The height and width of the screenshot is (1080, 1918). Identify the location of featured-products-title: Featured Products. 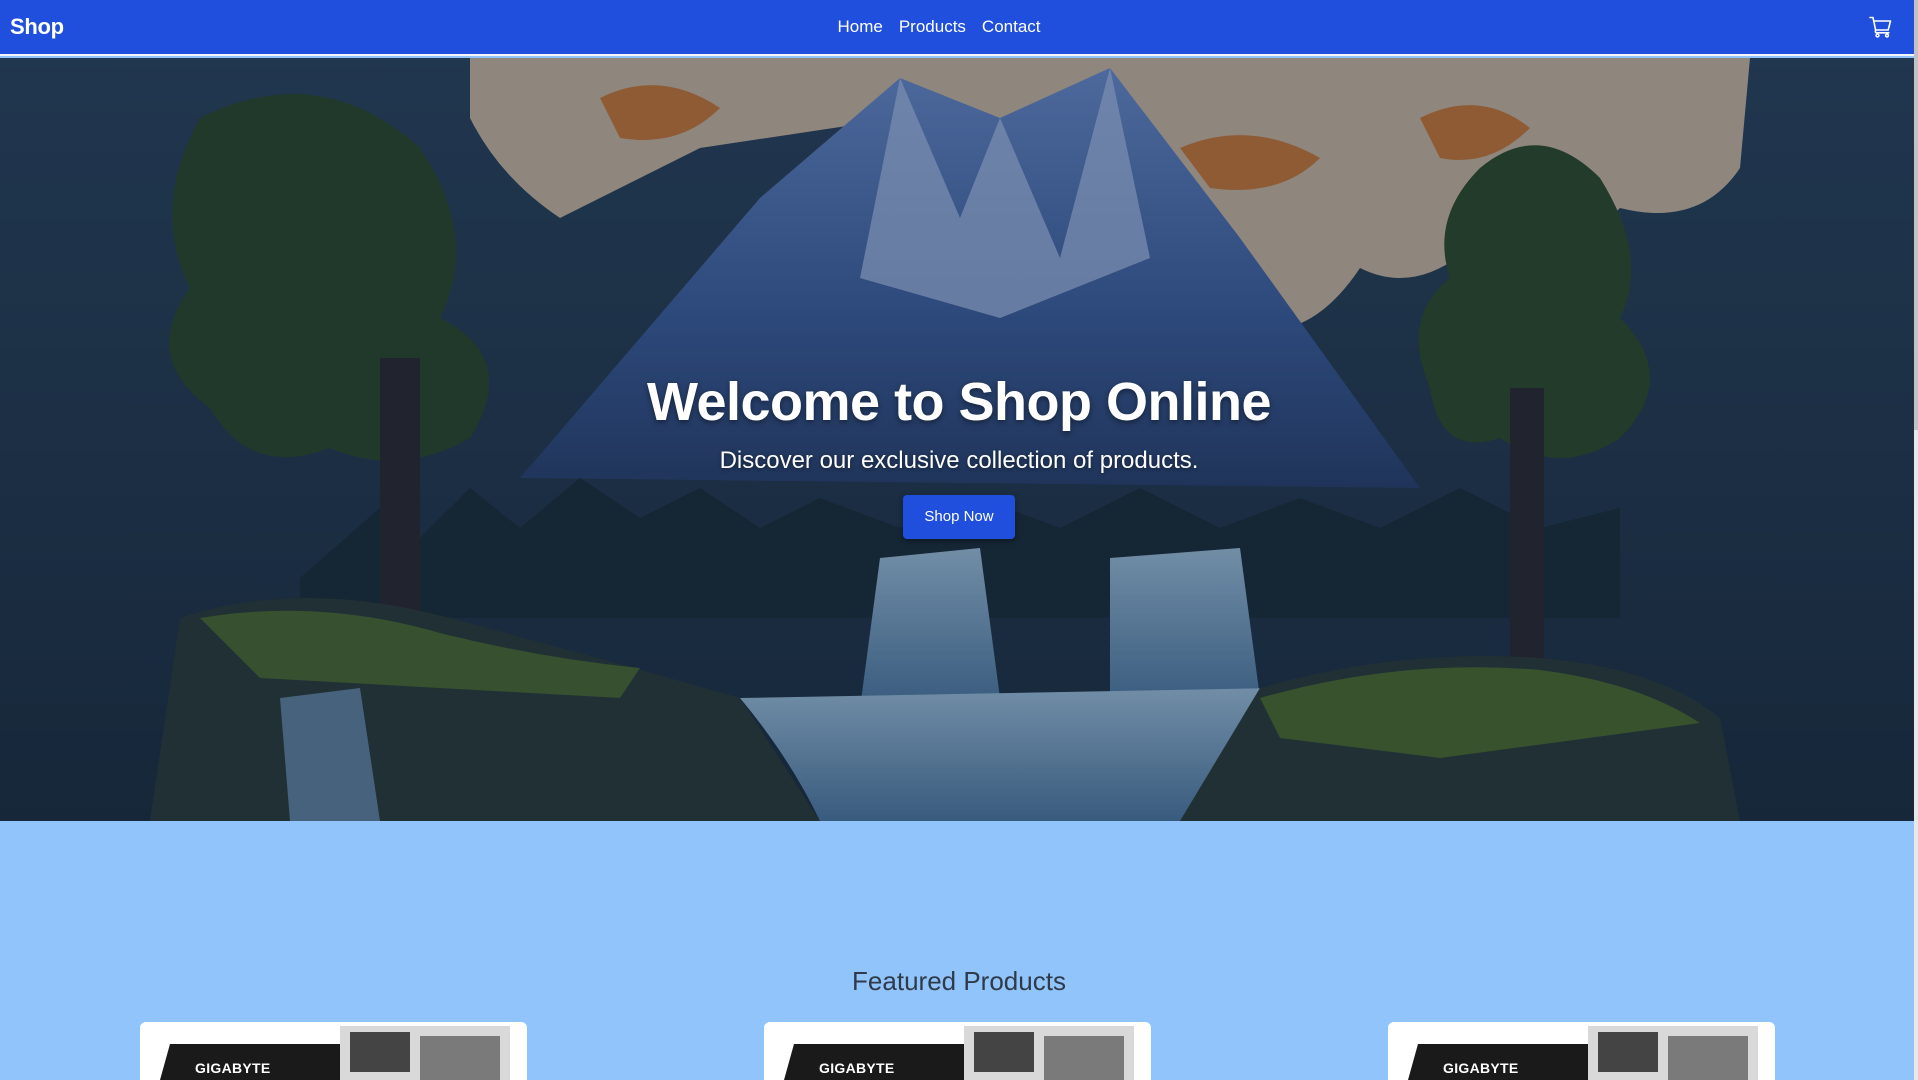
(959, 981).